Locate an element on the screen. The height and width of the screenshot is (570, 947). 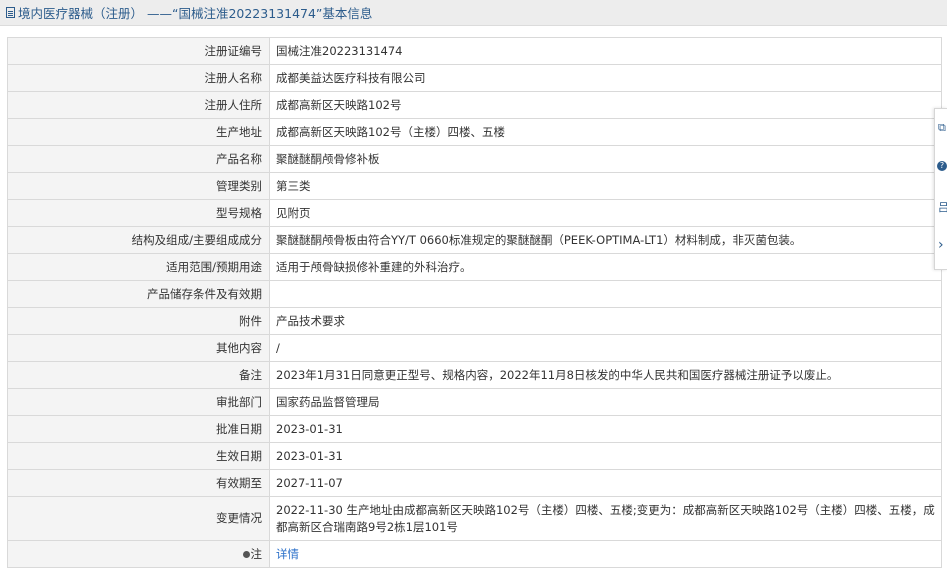
row-label-registrant-name: 注册人名称 is located at coordinates (138, 78).